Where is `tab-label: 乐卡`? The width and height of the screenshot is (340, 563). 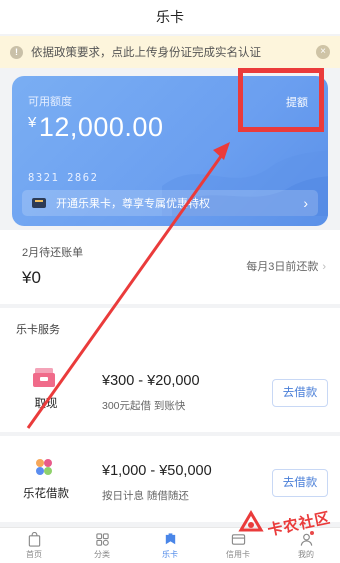
tab-label: 乐卡 is located at coordinates (170, 554).